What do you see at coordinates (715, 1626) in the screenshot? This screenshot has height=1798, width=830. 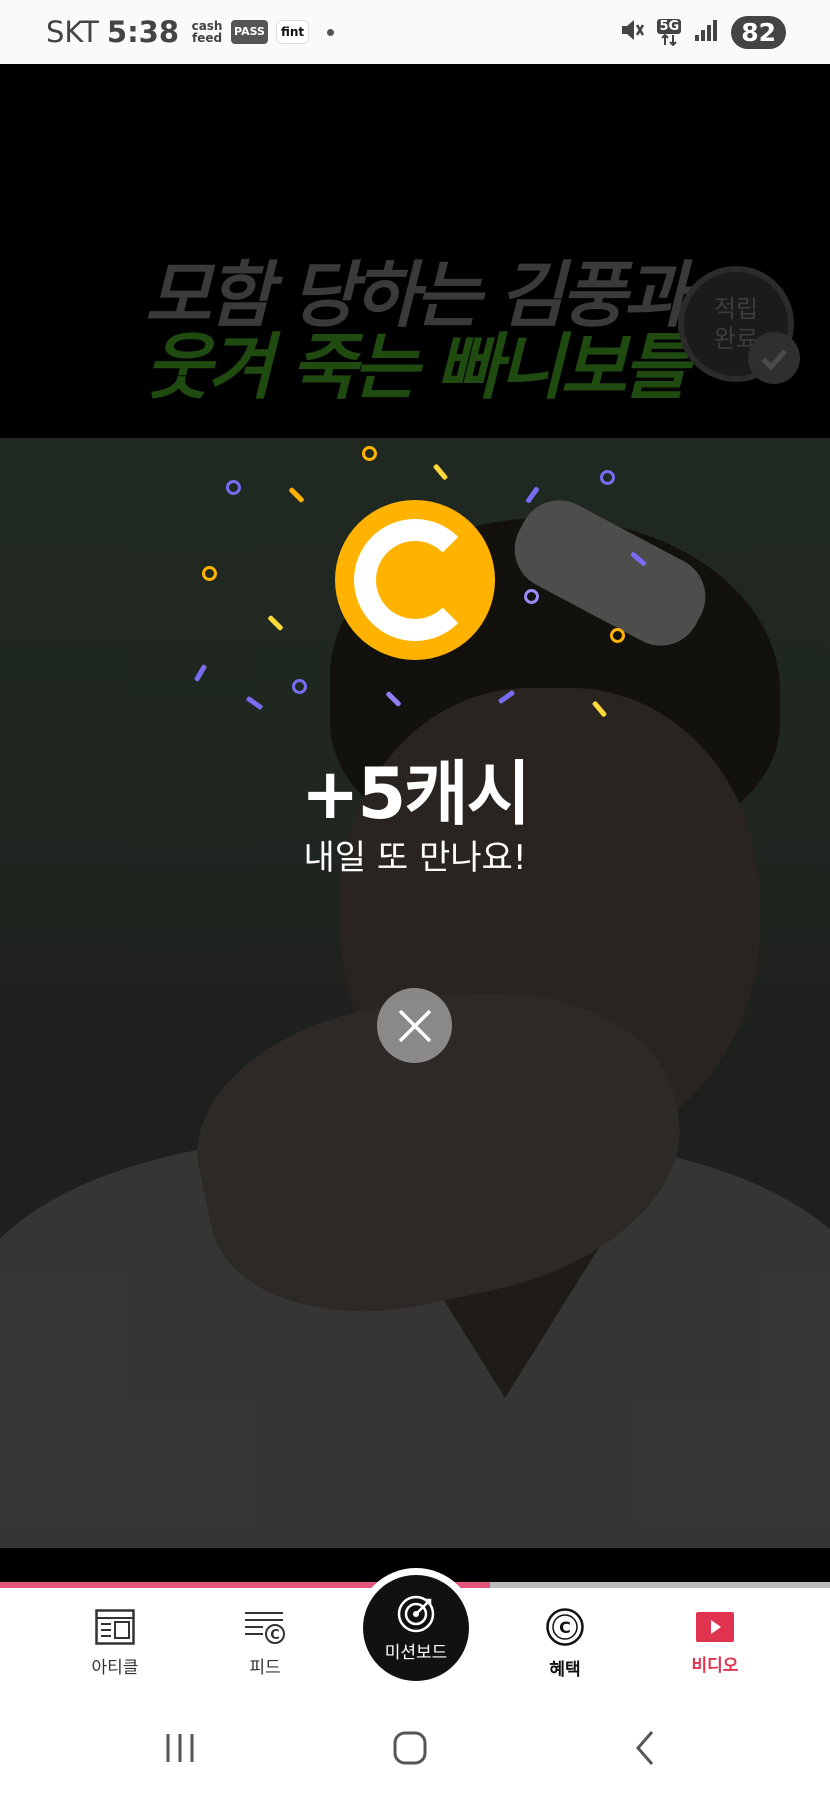 I see `play-icon` at bounding box center [715, 1626].